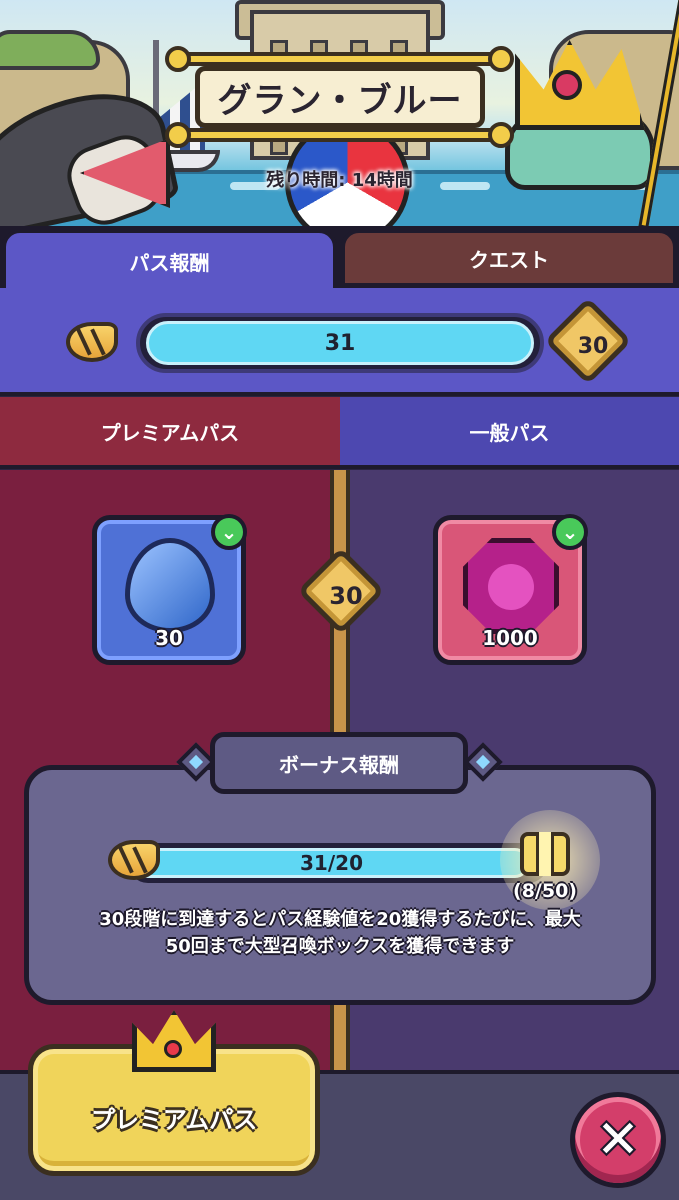  I want to click on premium-pass-header: プレミアムパス, so click(170, 433).